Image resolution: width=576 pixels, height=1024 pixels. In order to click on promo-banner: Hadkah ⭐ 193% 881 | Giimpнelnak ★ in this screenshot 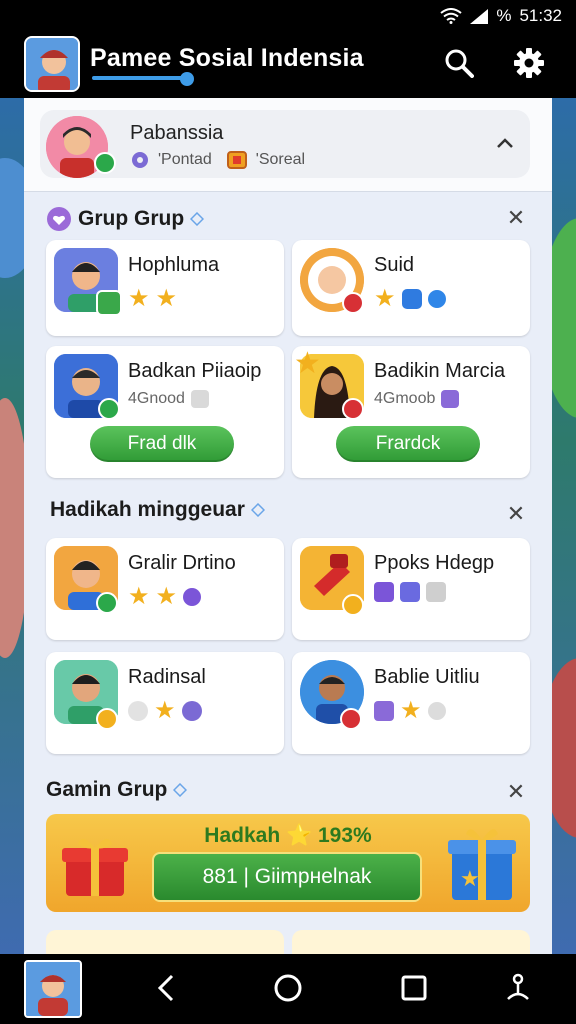, I will do `click(288, 863)`.